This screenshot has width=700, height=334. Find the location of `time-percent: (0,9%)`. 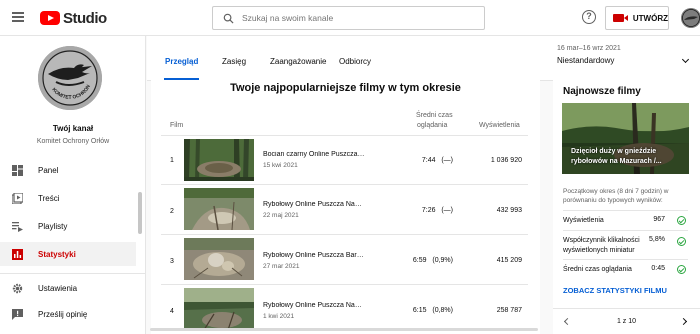

time-percent: (0,9%) is located at coordinates (442, 260).